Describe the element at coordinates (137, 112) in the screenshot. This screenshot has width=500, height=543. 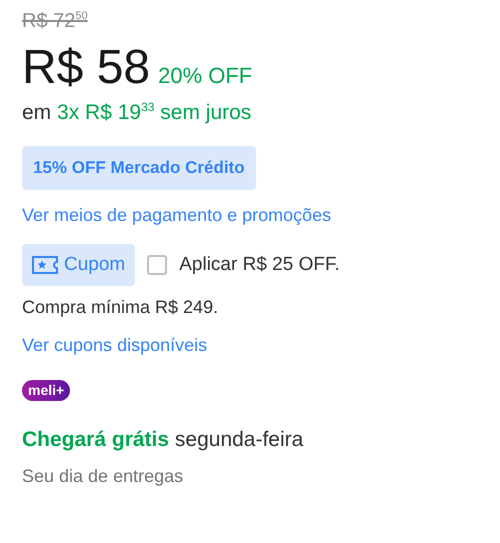
I see `installments-text: em 3x R$ 19$^{33}$ sem juros` at that location.